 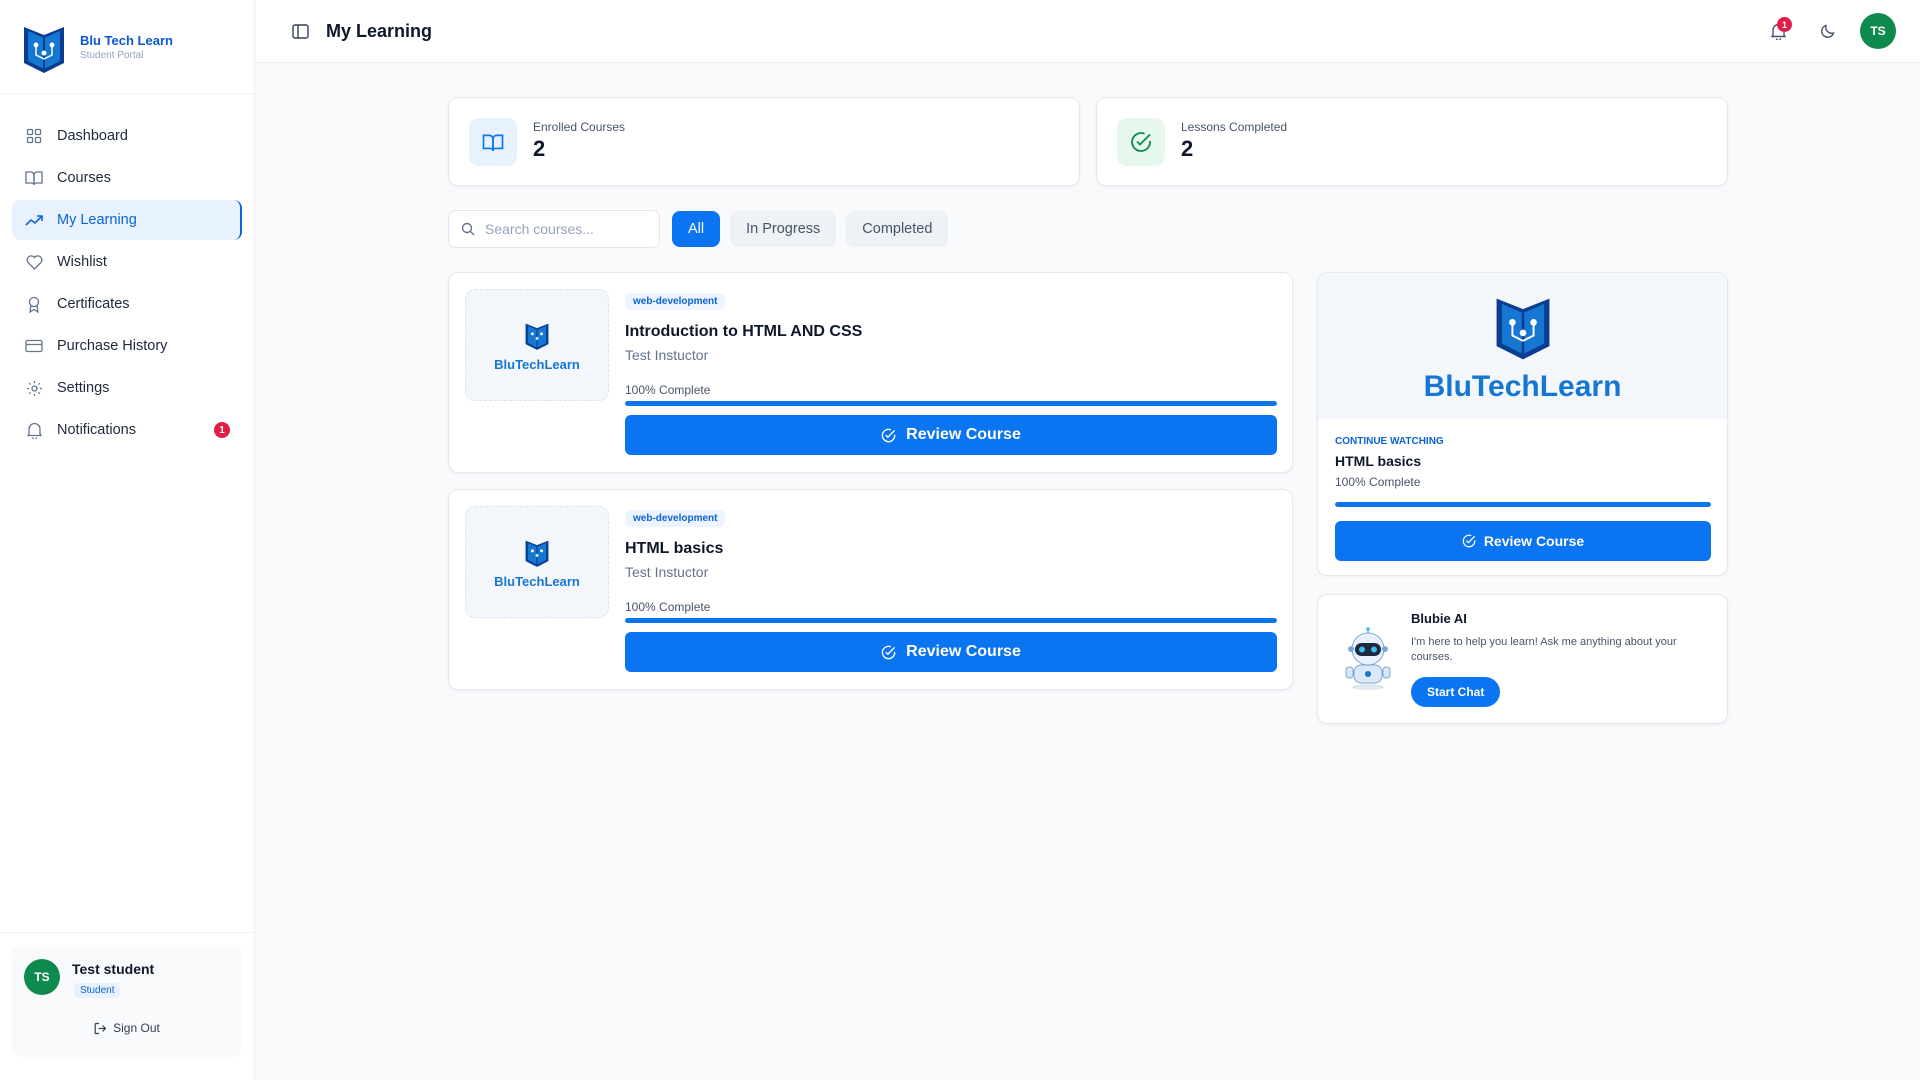 I want to click on theme-toggle-button, so click(x=1828, y=31).